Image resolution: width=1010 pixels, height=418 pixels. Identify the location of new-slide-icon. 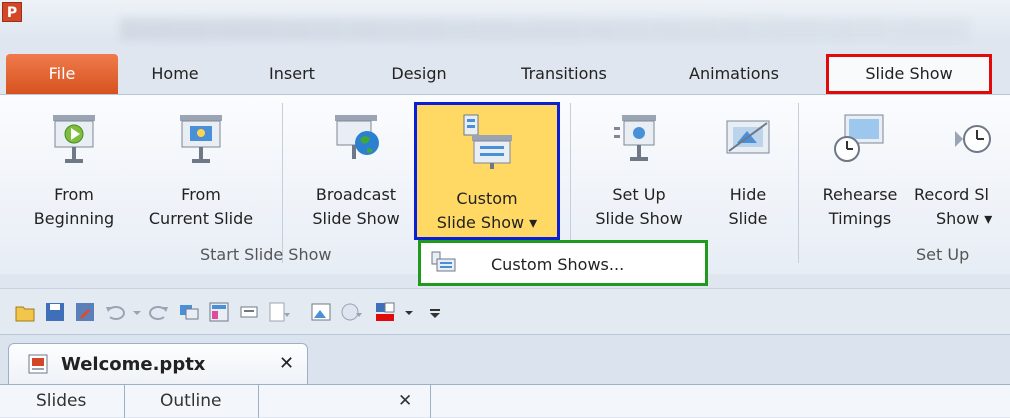
(189, 312).